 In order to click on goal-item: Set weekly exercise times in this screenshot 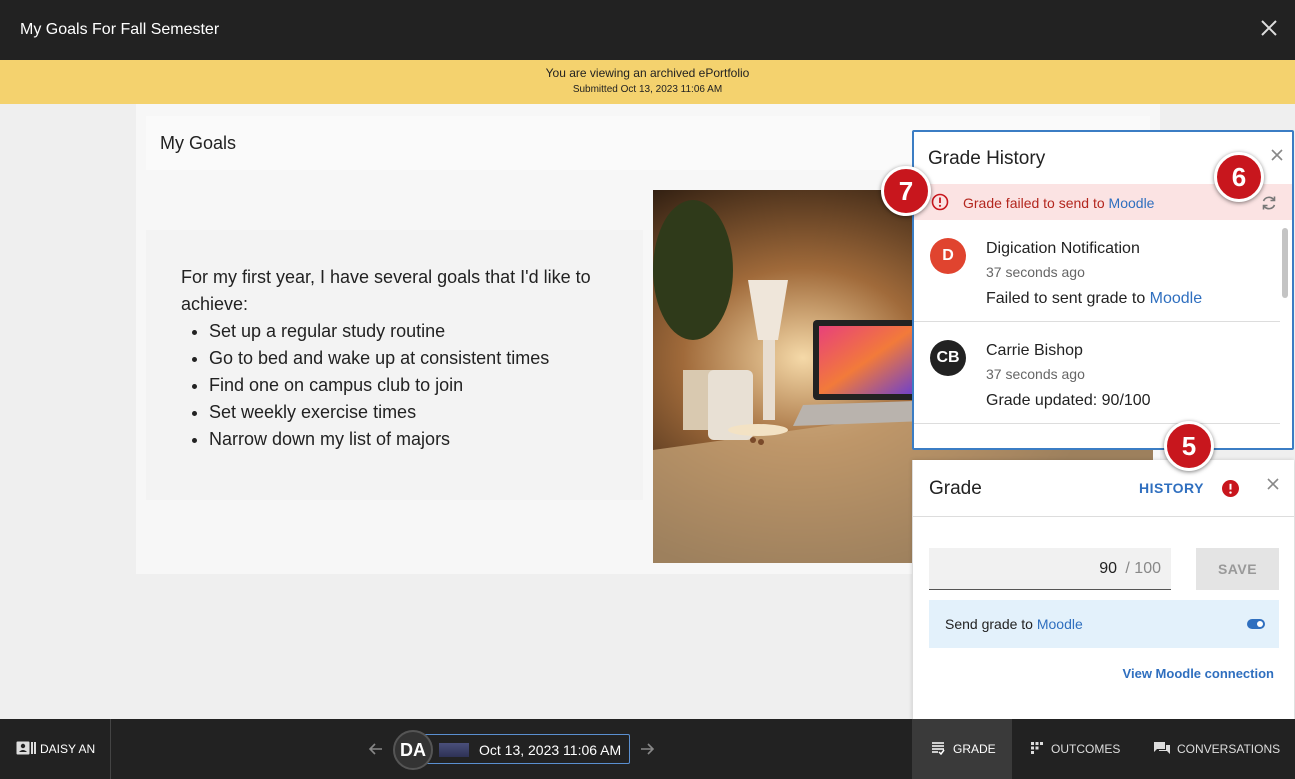, I will do `click(408, 412)`.